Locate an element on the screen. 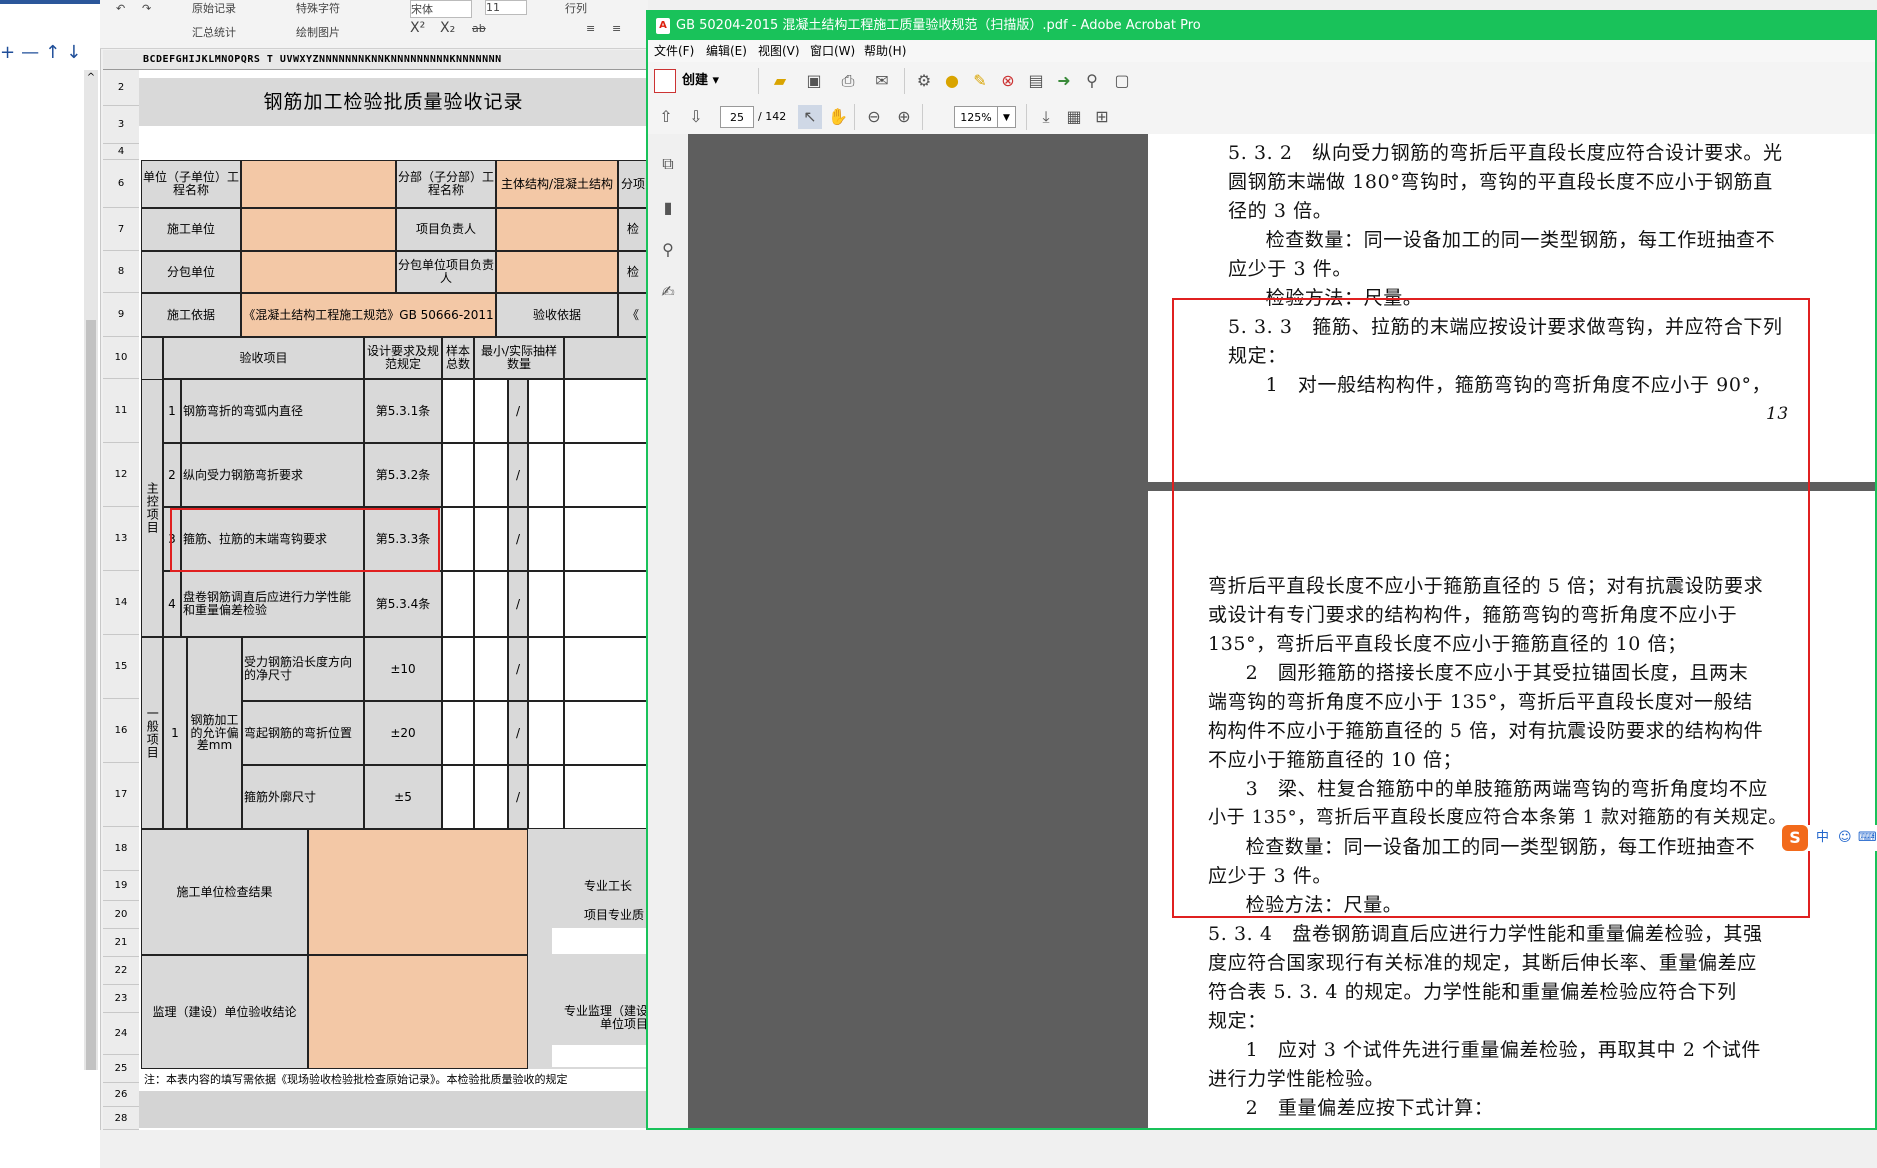 This screenshot has height=1168, width=1877. export-icon: ➜ is located at coordinates (1064, 81).